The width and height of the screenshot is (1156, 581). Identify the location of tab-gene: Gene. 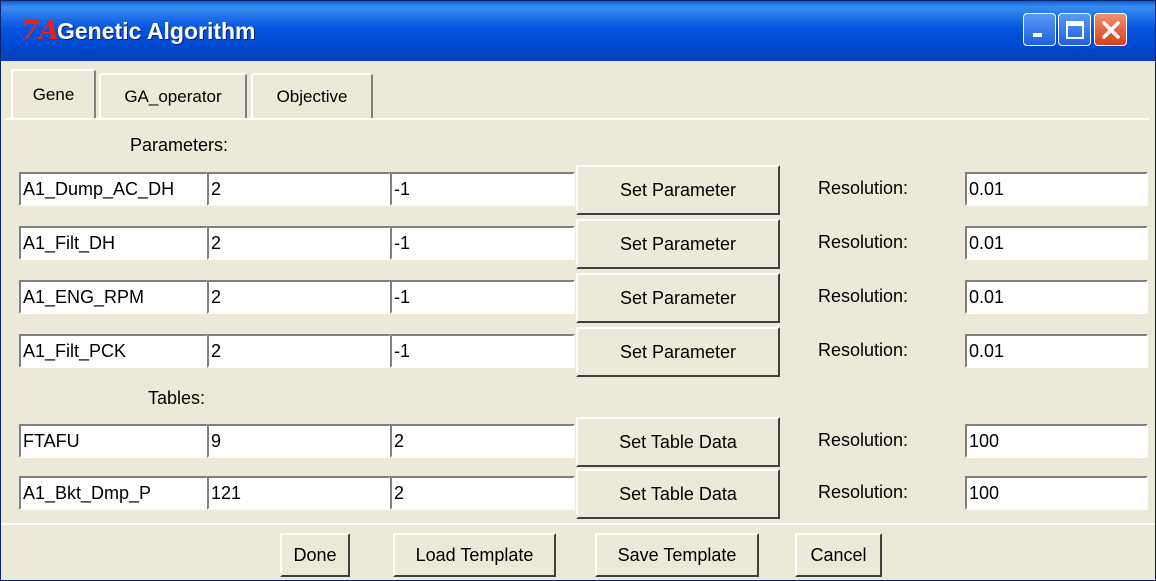
(53, 94).